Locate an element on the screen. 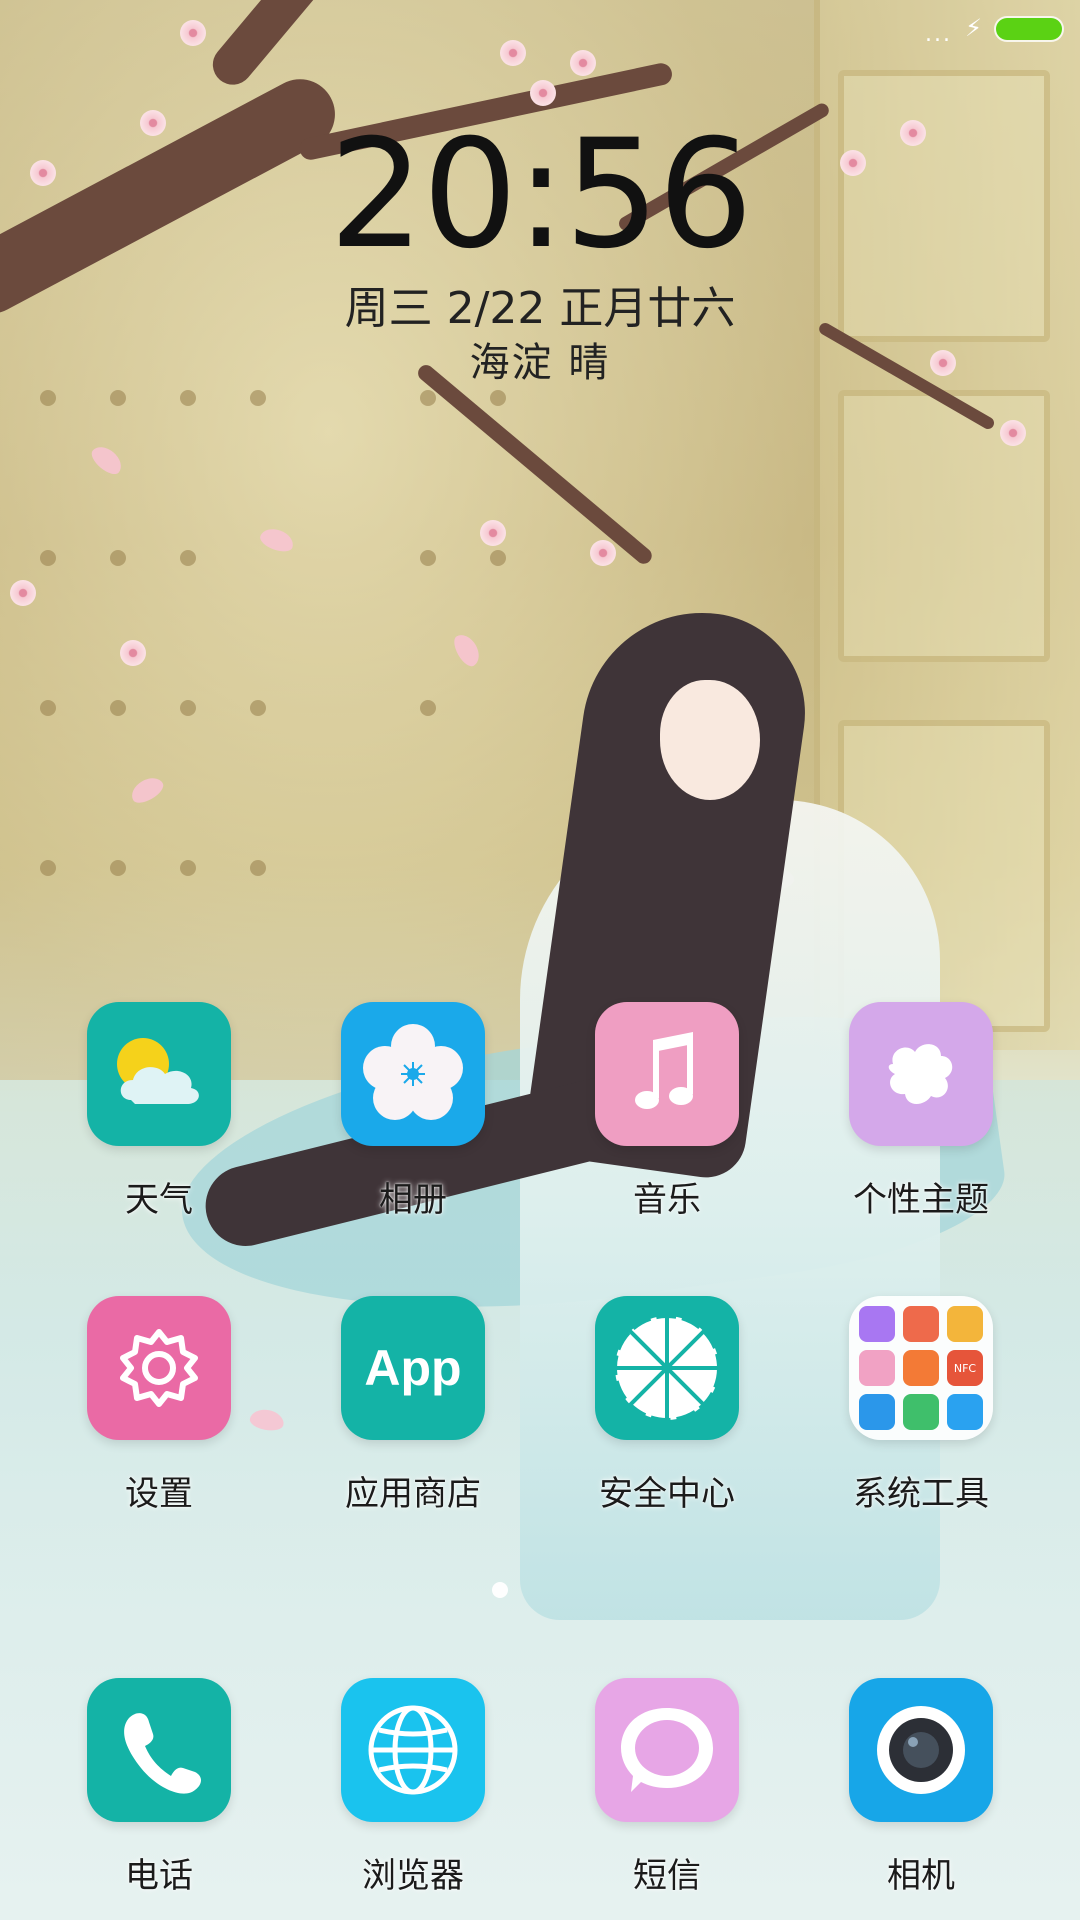 Image resolution: width=1080 pixels, height=1920 pixels. gallery-icon is located at coordinates (413, 1074).